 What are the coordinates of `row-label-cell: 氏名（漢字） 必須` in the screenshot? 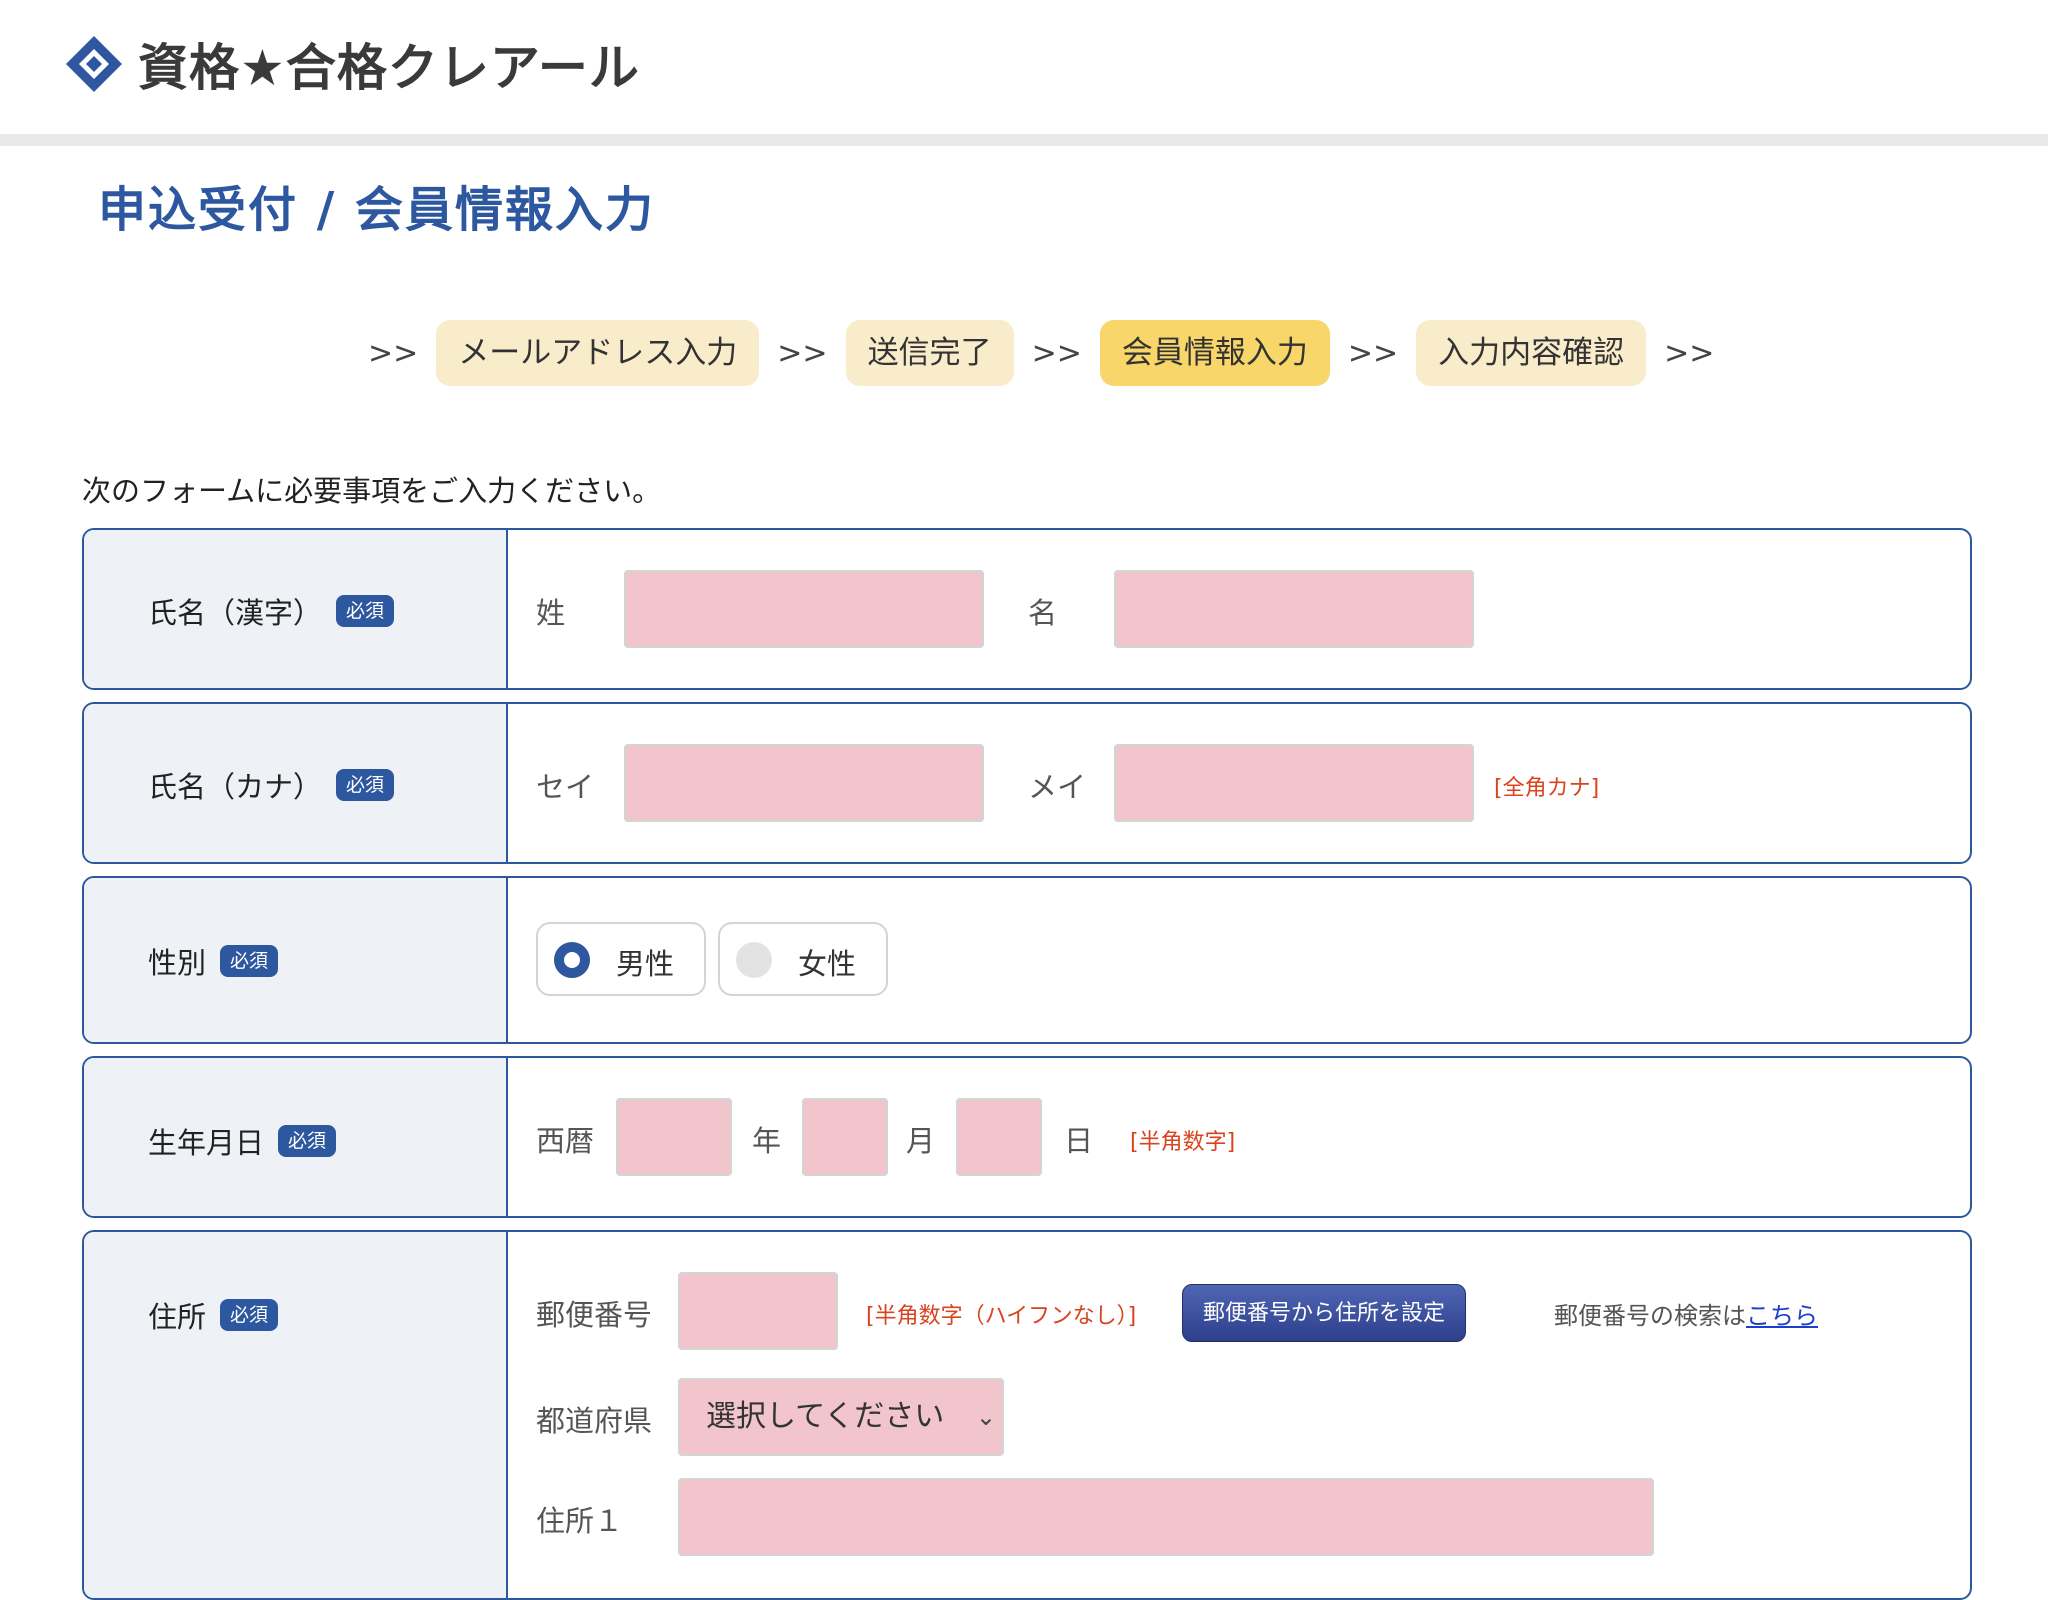 It's located at (296, 609).